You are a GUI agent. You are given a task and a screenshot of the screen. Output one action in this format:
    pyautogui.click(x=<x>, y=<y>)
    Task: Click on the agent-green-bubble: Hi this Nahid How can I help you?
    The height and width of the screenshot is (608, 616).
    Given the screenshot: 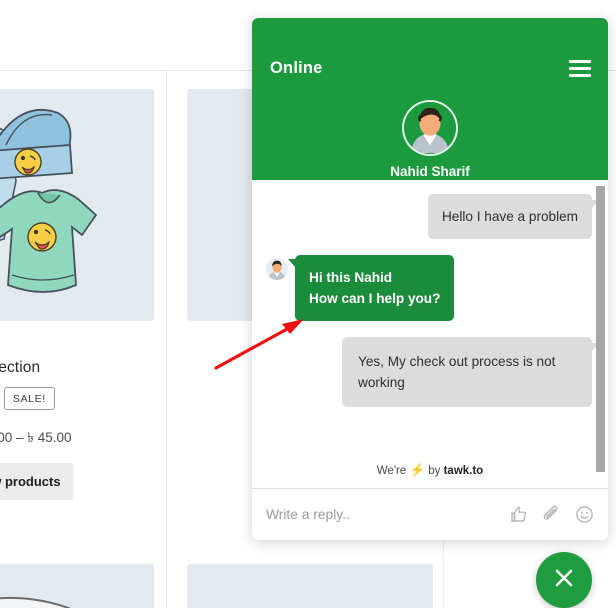 What is the action you would take?
    pyautogui.click(x=371, y=288)
    